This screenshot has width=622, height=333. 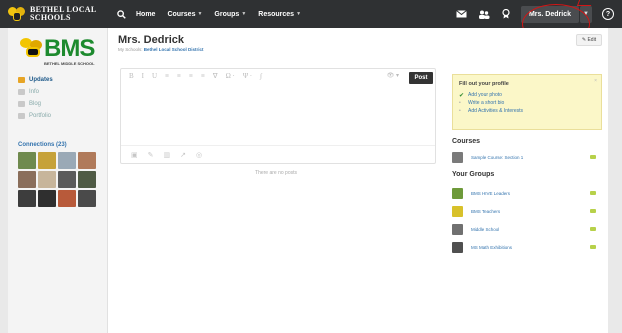 I want to click on sidebar-item-updates: Updates, so click(x=62, y=80).